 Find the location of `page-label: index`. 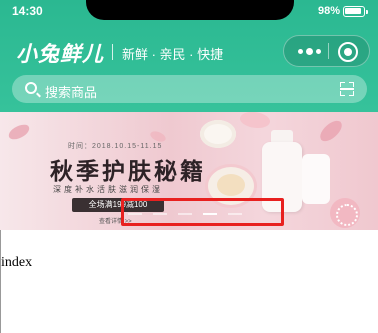

page-label: index is located at coordinates (17, 262).